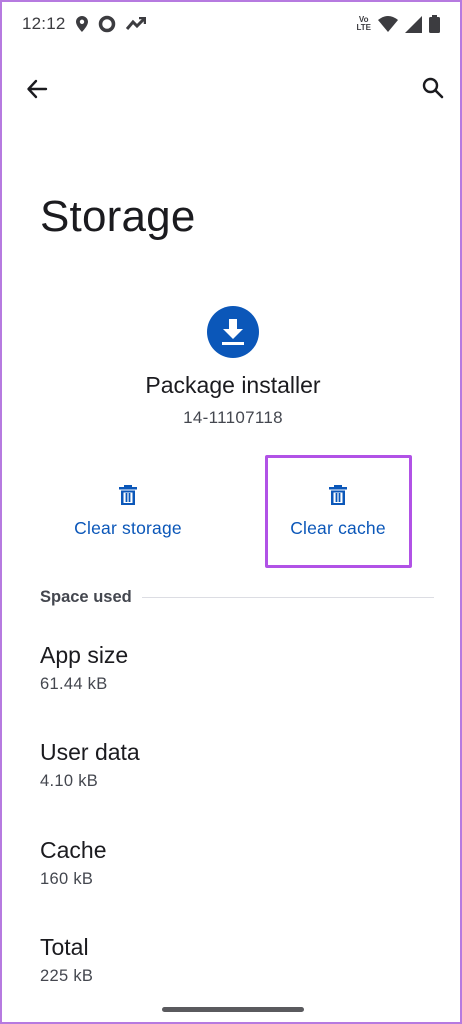 Image resolution: width=462 pixels, height=1024 pixels. Describe the element at coordinates (235, 863) in the screenshot. I see `list-item-cache: Cache 160 kB` at that location.